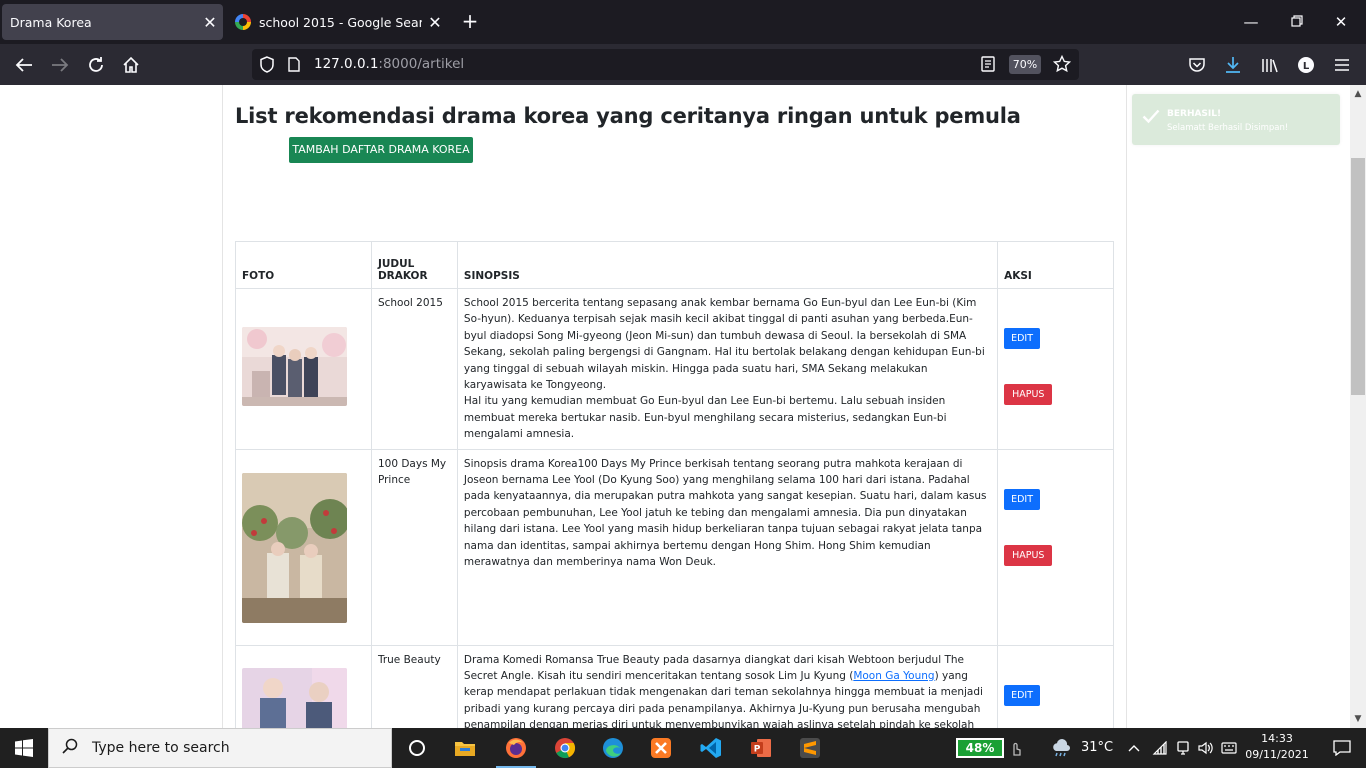  What do you see at coordinates (1151, 118) in the screenshot?
I see `checkmark-icon` at bounding box center [1151, 118].